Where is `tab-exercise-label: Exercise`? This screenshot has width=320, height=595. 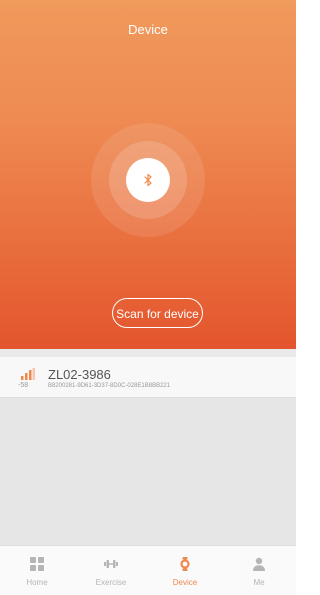 tab-exercise-label: Exercise is located at coordinates (111, 582).